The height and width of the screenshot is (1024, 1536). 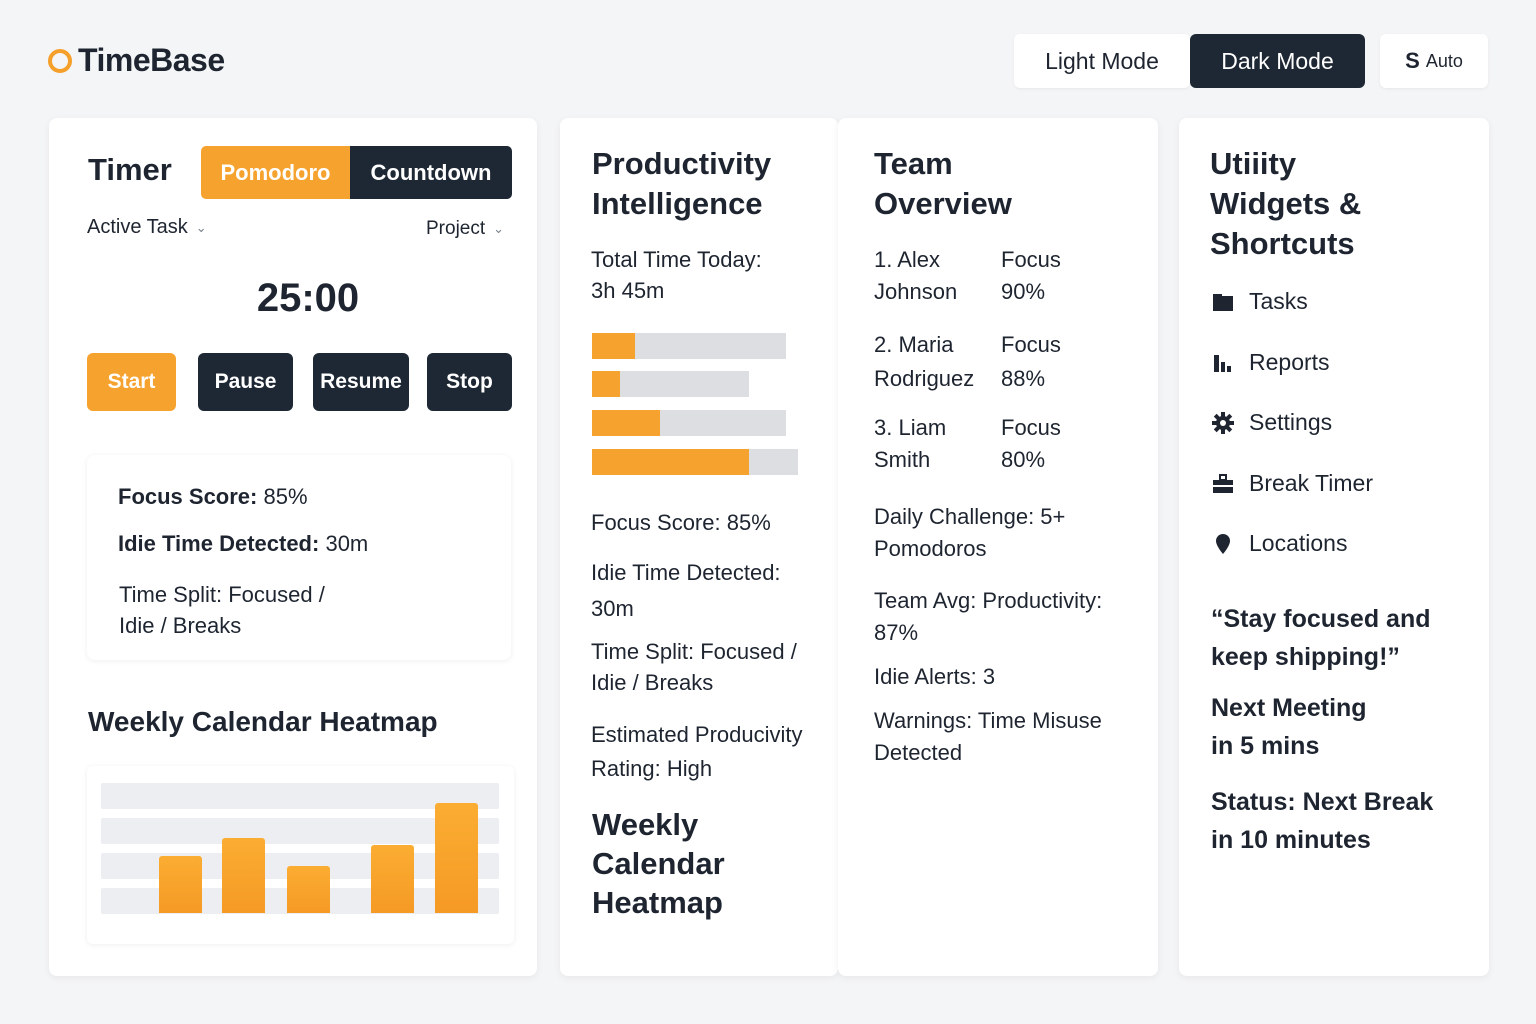 I want to click on shortcut-break-timer: Break Timer, so click(x=1292, y=483).